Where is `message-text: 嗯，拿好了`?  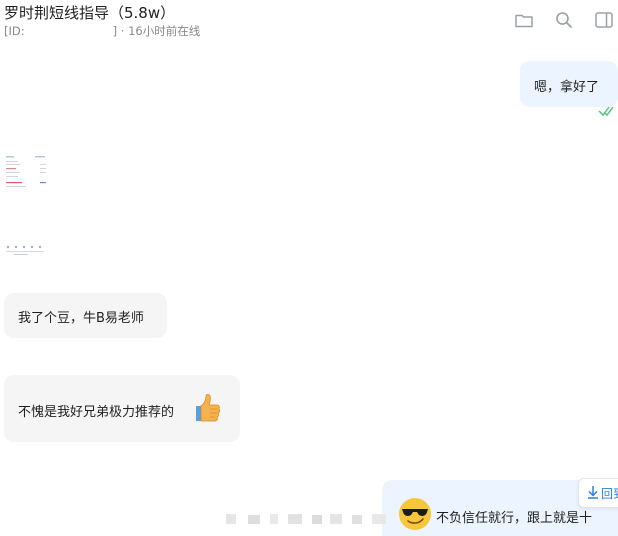 message-text: 嗯，拿好了 is located at coordinates (567, 87).